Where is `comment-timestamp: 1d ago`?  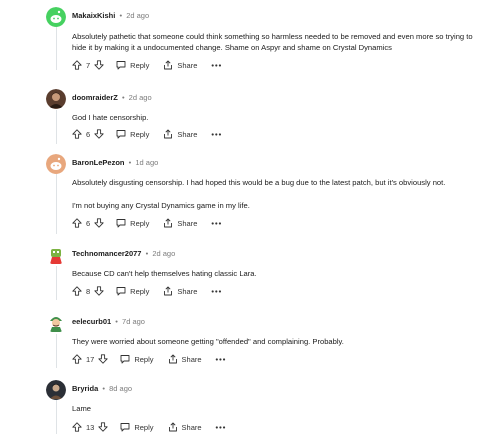
comment-timestamp: 1d ago is located at coordinates (146, 162).